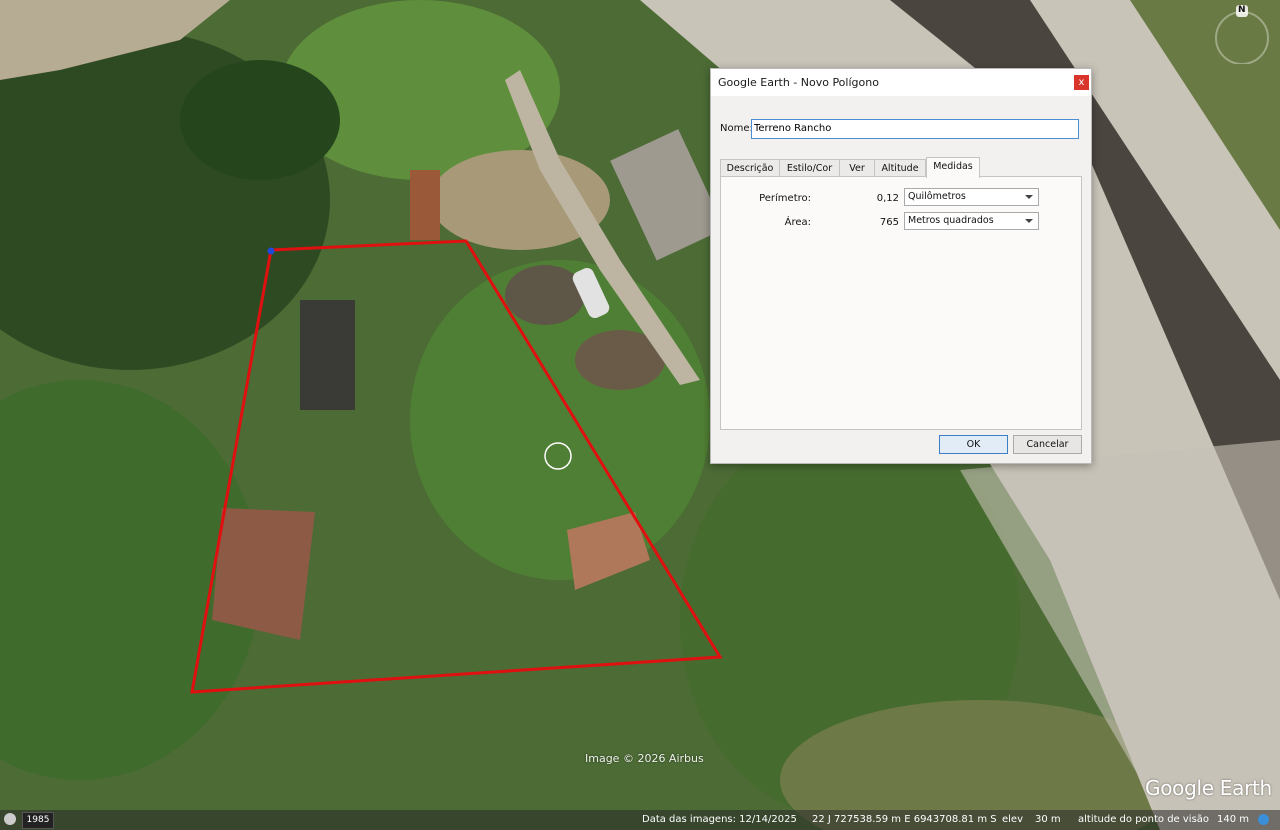 The width and height of the screenshot is (1280, 830). Describe the element at coordinates (904, 819) in the screenshot. I see `cursor-coordinates: 22 J 727538.59 m E 6943708.81 m S` at that location.